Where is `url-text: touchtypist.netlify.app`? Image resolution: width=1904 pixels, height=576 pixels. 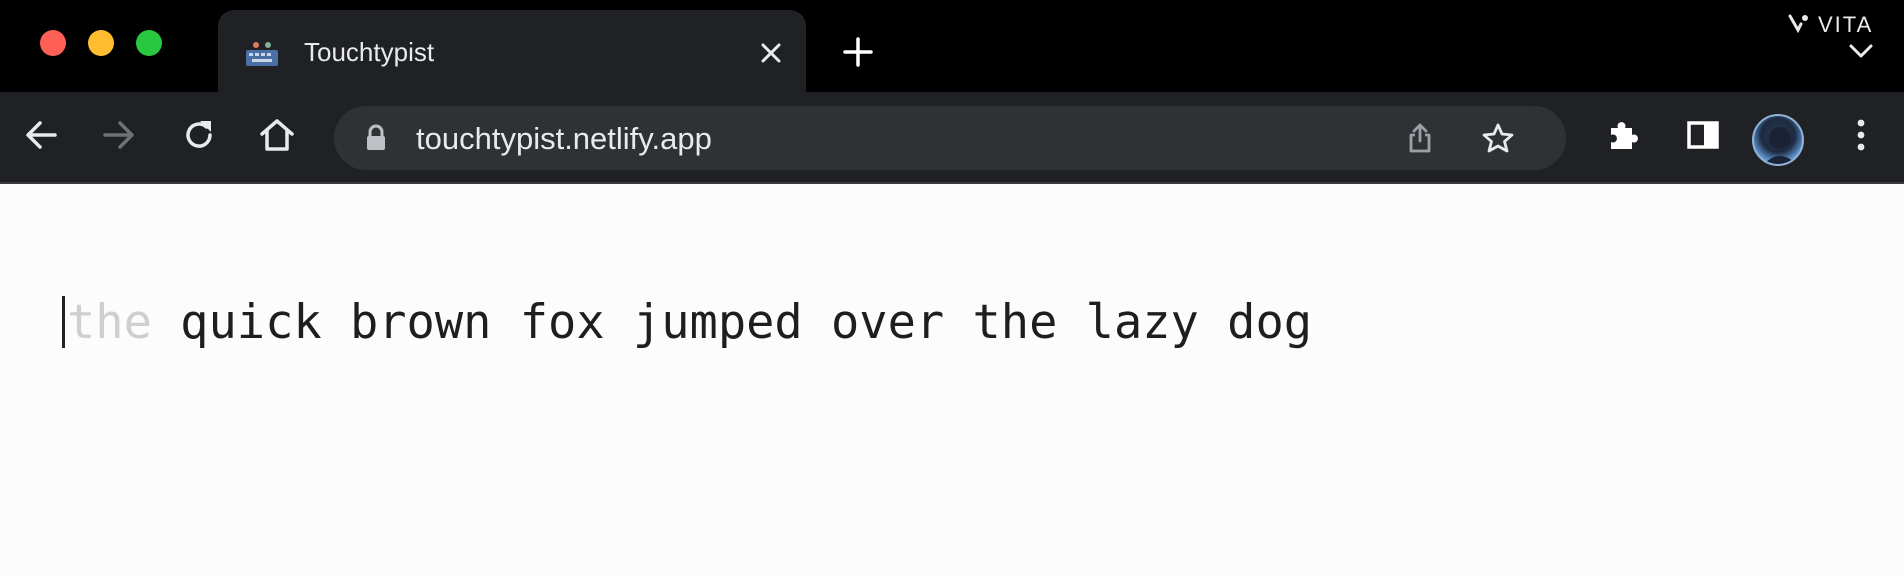 url-text: touchtypist.netlify.app is located at coordinates (564, 139).